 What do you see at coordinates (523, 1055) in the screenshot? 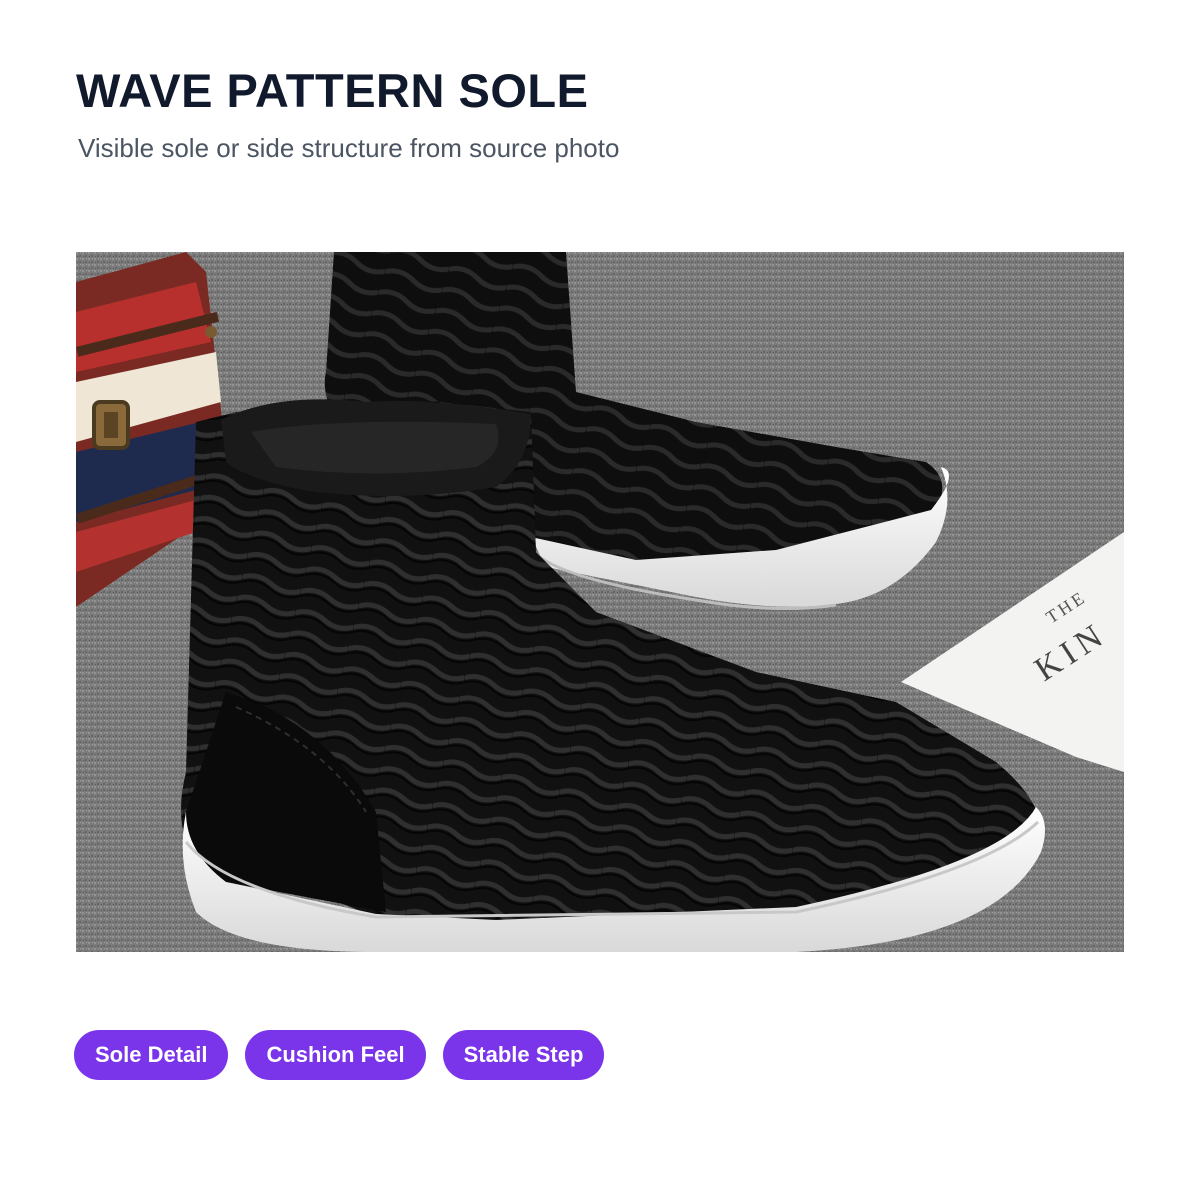
I see `tag-stable-step: Stable Step` at bounding box center [523, 1055].